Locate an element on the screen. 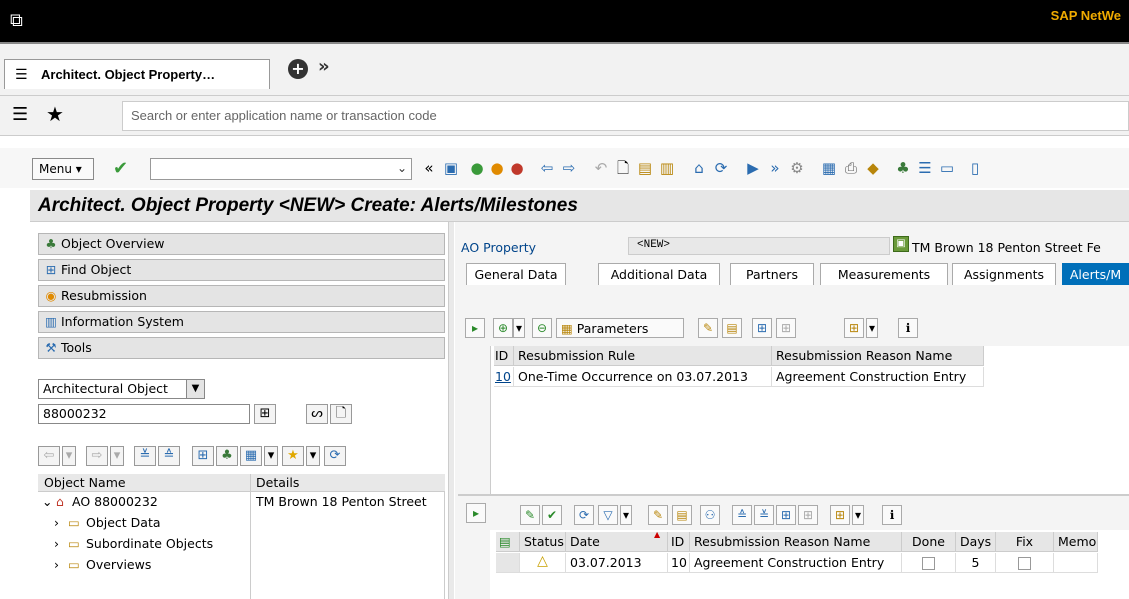  sort-descending-icon: ≚ is located at coordinates (764, 515).